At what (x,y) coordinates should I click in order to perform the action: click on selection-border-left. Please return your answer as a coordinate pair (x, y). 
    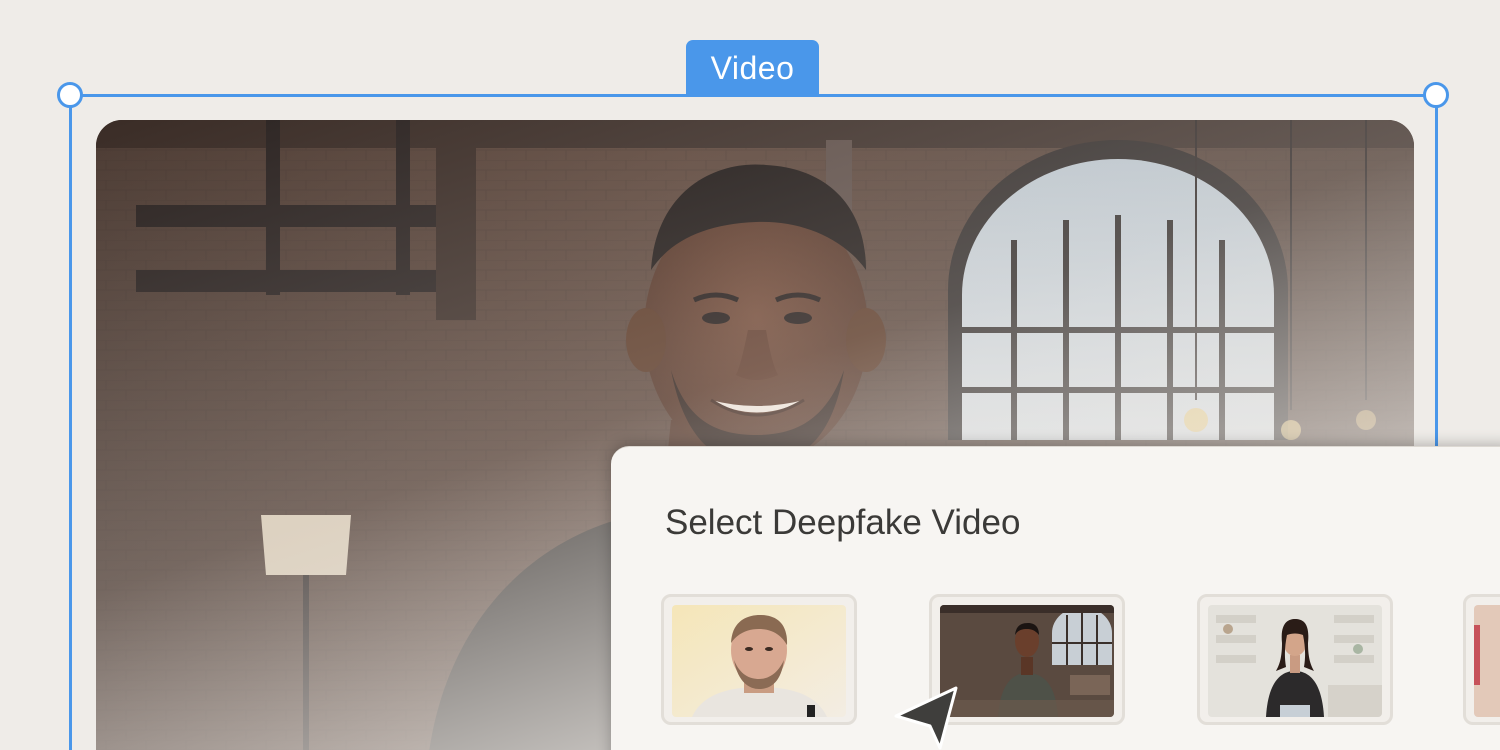
    Looking at the image, I should click on (70, 423).